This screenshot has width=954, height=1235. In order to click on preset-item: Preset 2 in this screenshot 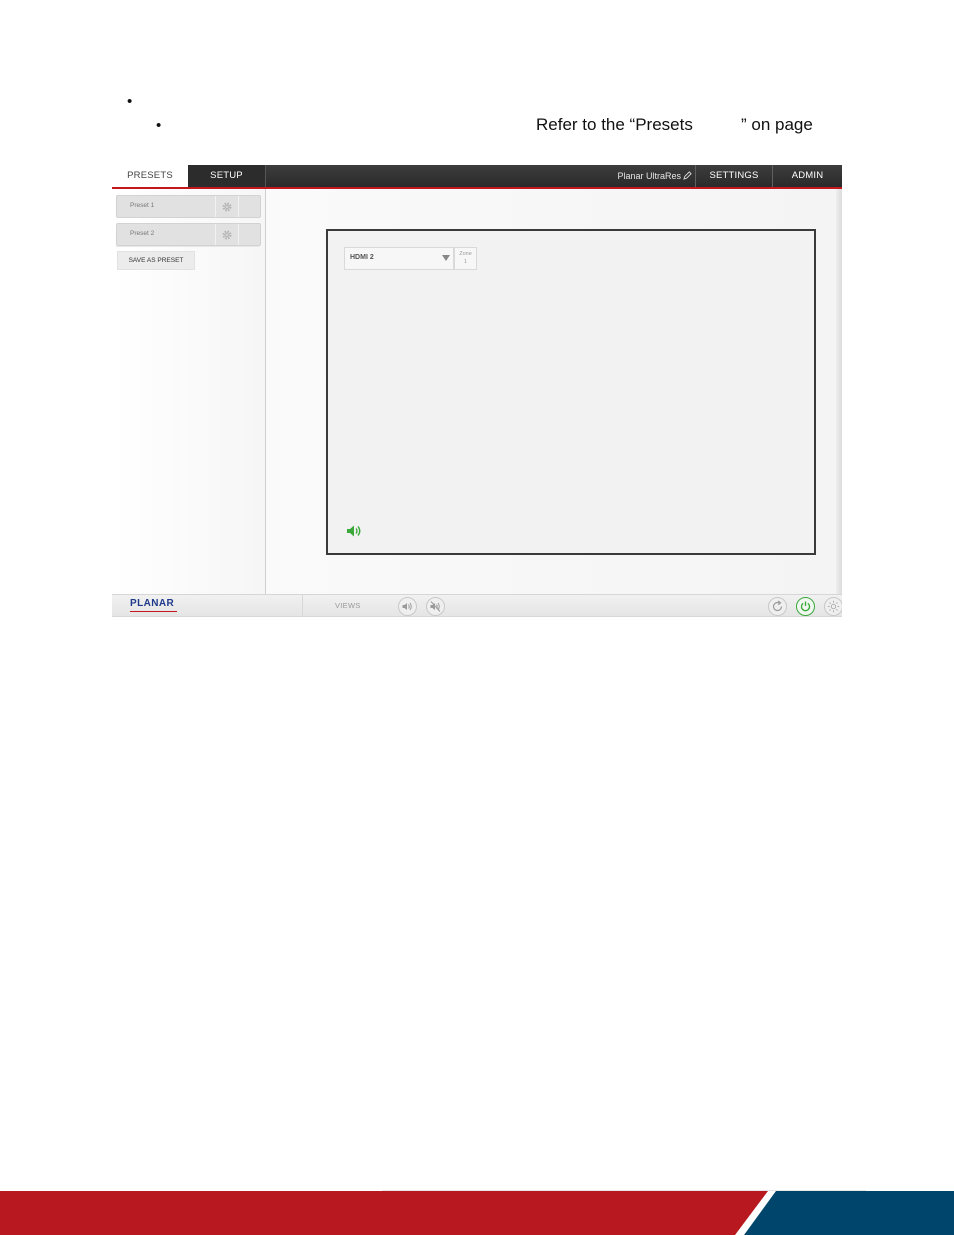, I will do `click(188, 234)`.